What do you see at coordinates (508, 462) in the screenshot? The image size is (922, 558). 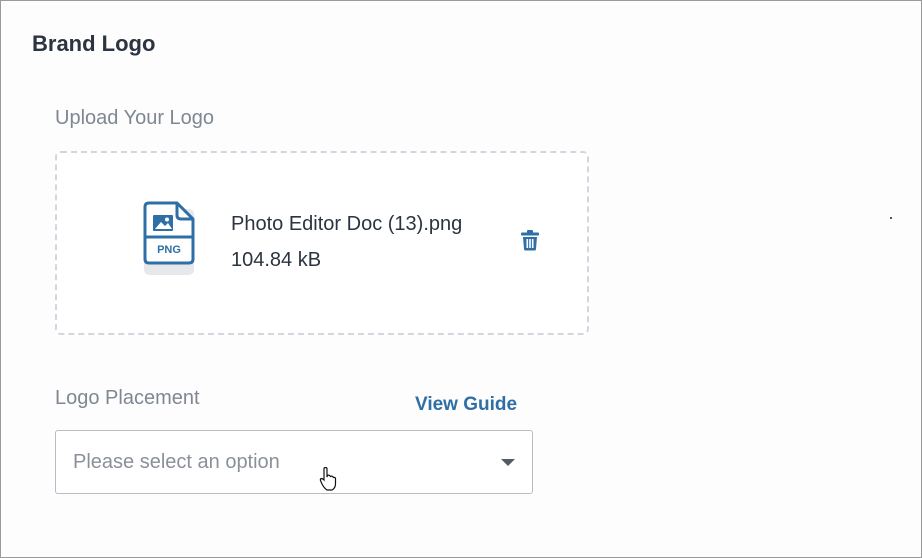 I see `chevron-down-icon` at bounding box center [508, 462].